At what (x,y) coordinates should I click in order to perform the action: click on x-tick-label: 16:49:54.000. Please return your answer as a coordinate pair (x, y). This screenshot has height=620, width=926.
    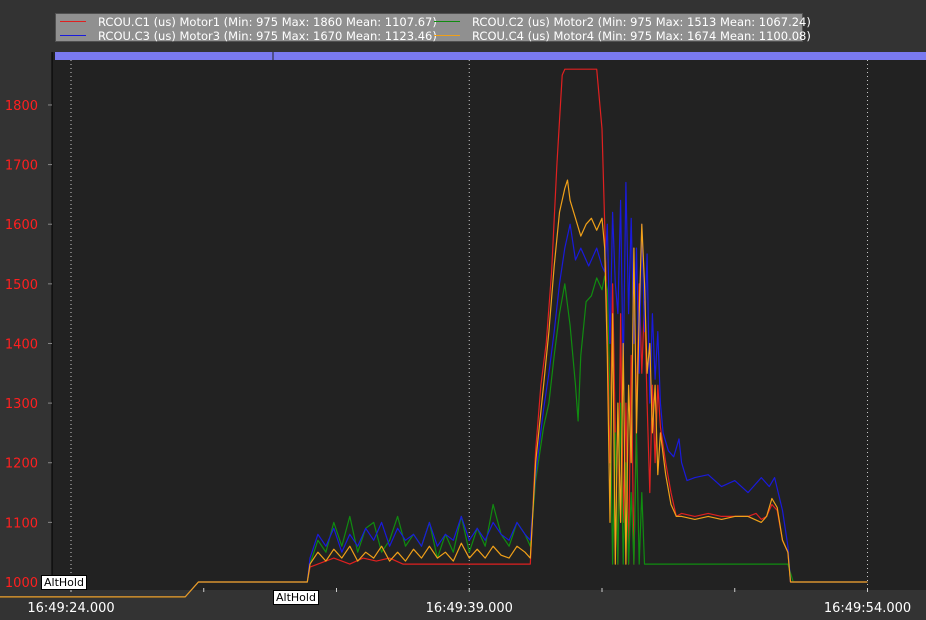
    Looking at the image, I should click on (867, 608).